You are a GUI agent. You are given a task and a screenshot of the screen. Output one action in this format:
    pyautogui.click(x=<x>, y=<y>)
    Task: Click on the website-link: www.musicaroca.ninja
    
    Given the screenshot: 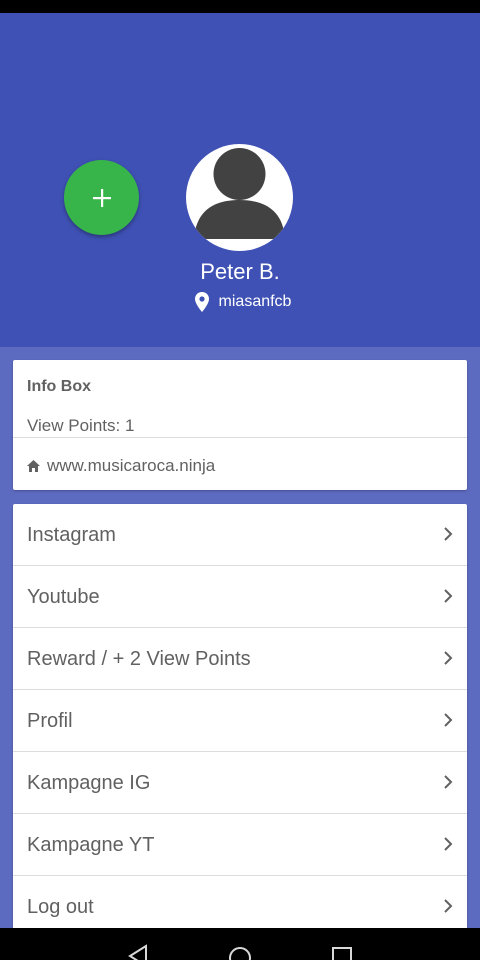 What is the action you would take?
    pyautogui.click(x=121, y=466)
    